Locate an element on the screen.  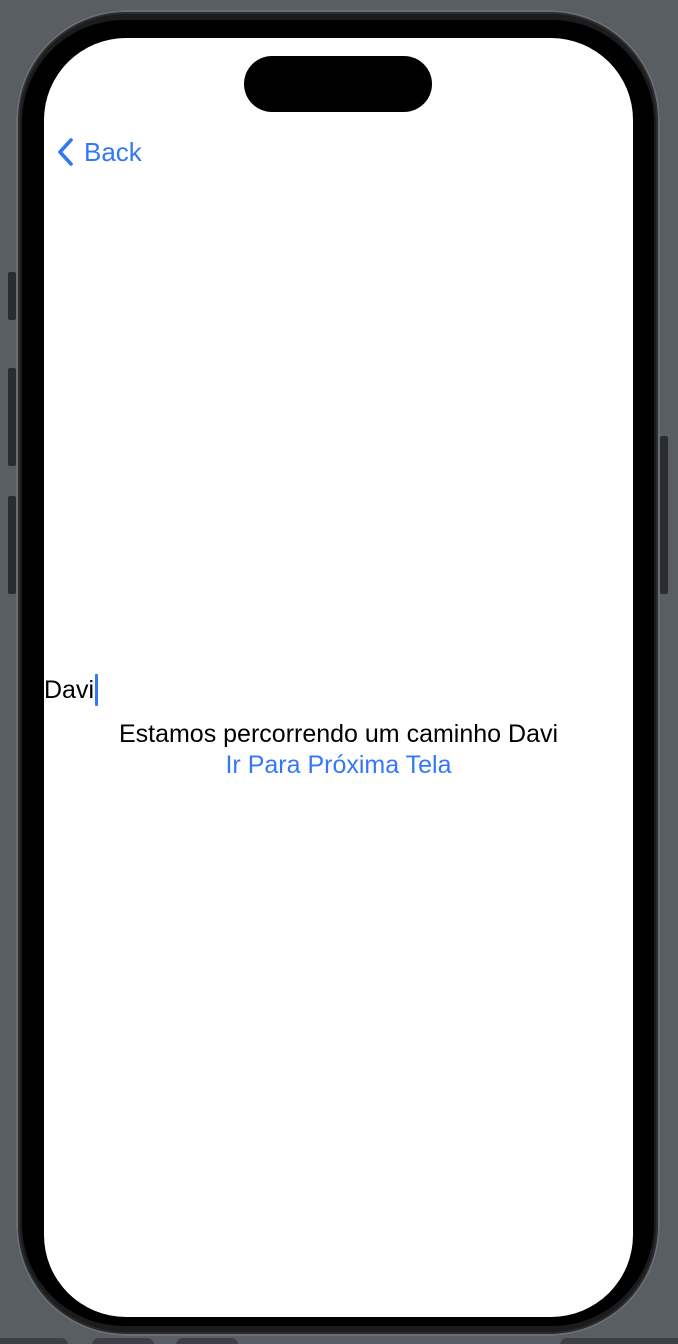
name-input: Davi is located at coordinates (338, 690).